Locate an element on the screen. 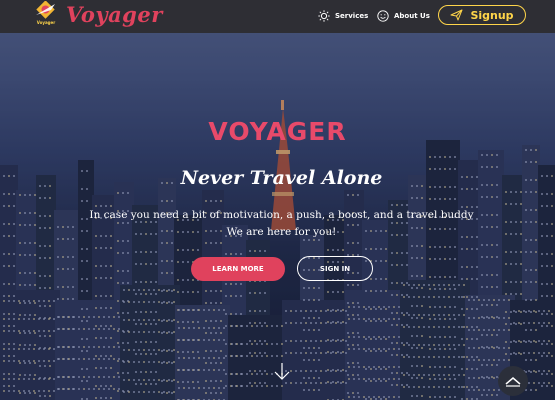 The width and height of the screenshot is (555, 400). logo-caption: Voyager is located at coordinates (46, 22).